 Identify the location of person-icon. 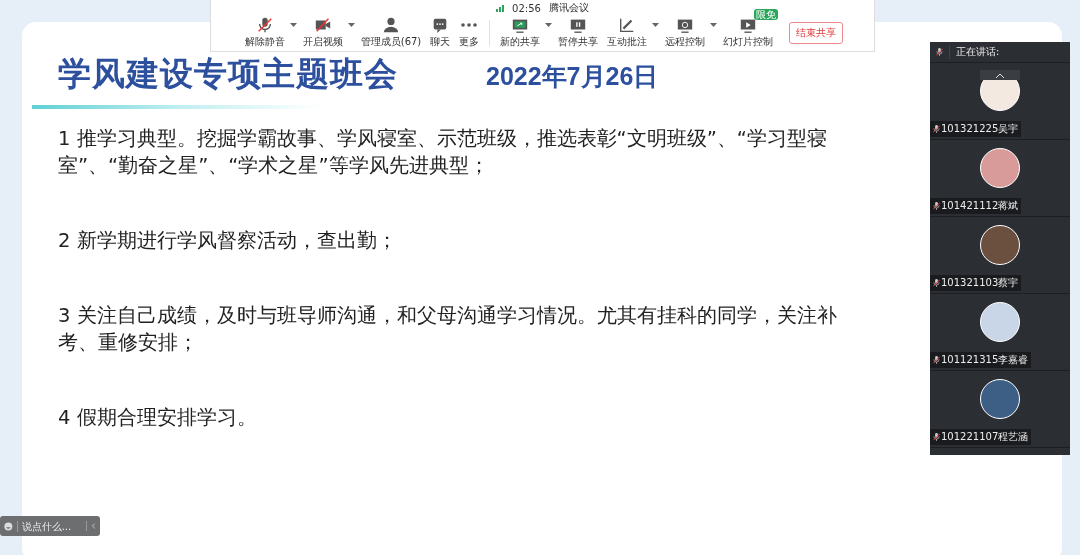
(391, 25).